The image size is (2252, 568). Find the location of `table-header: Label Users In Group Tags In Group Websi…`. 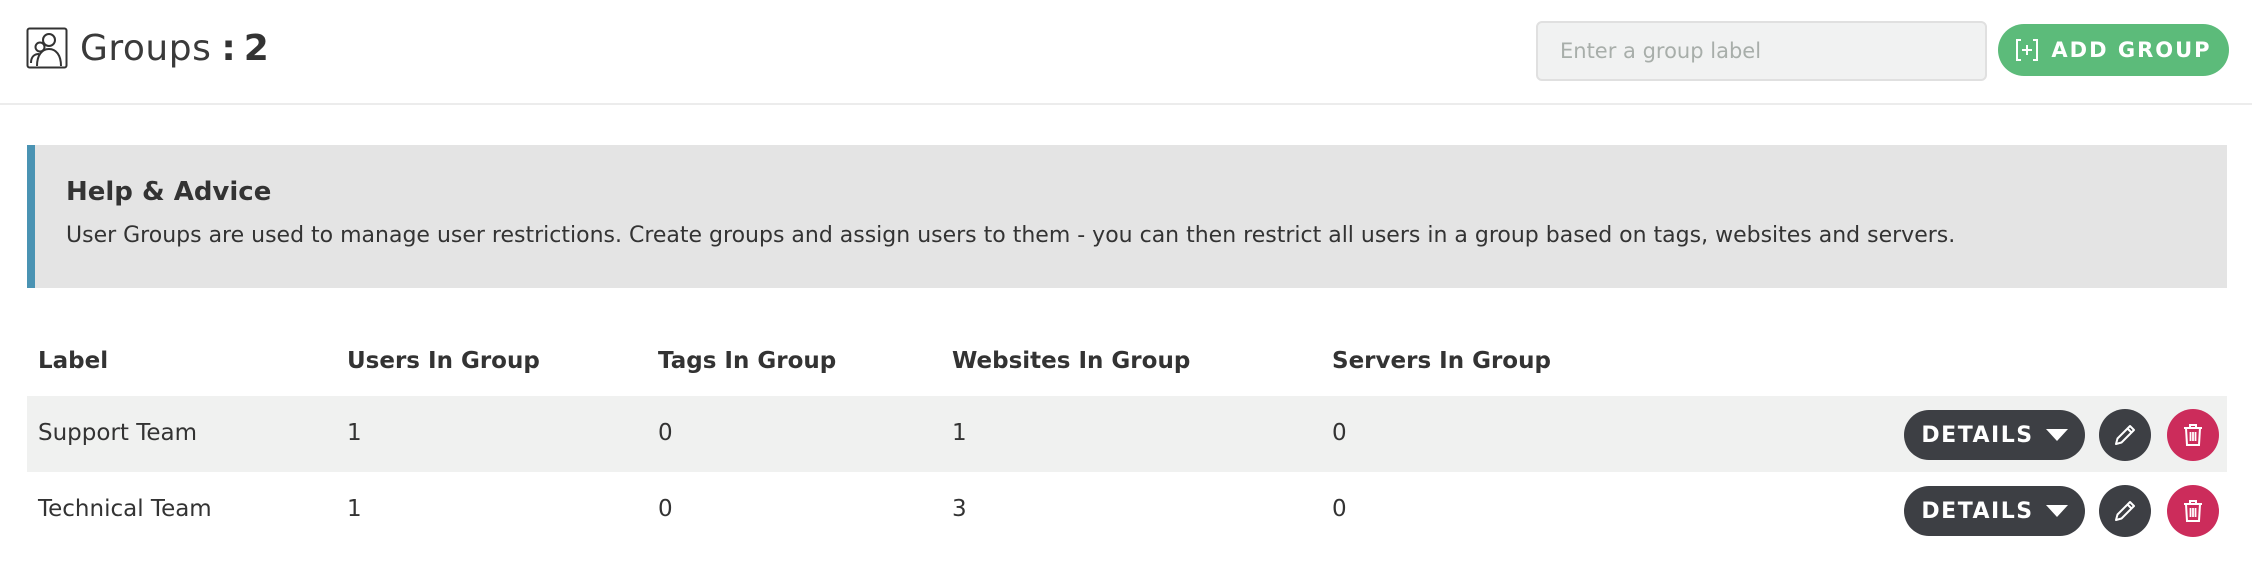

table-header: Label Users In Group Tags In Group Websi… is located at coordinates (1127, 363).